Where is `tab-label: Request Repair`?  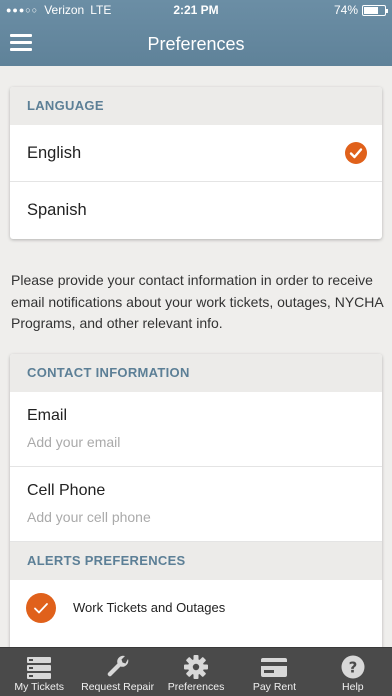
tab-label: Request Repair is located at coordinates (118, 687).